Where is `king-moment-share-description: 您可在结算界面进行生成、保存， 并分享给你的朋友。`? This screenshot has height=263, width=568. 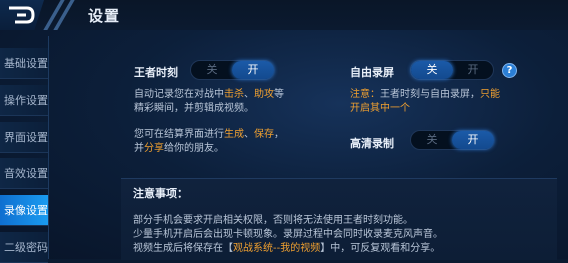 king-moment-share-description: 您可在结算界面进行生成、保存， 并分享给你的朋友。 is located at coordinates (209, 141).